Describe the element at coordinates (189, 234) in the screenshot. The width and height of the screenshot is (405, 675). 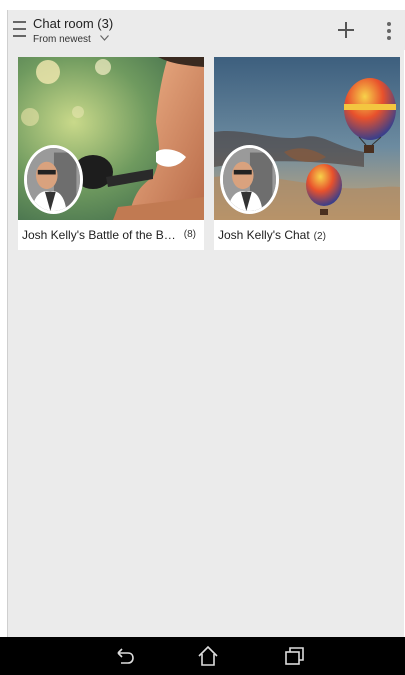
I see `message-count: (8)` at that location.